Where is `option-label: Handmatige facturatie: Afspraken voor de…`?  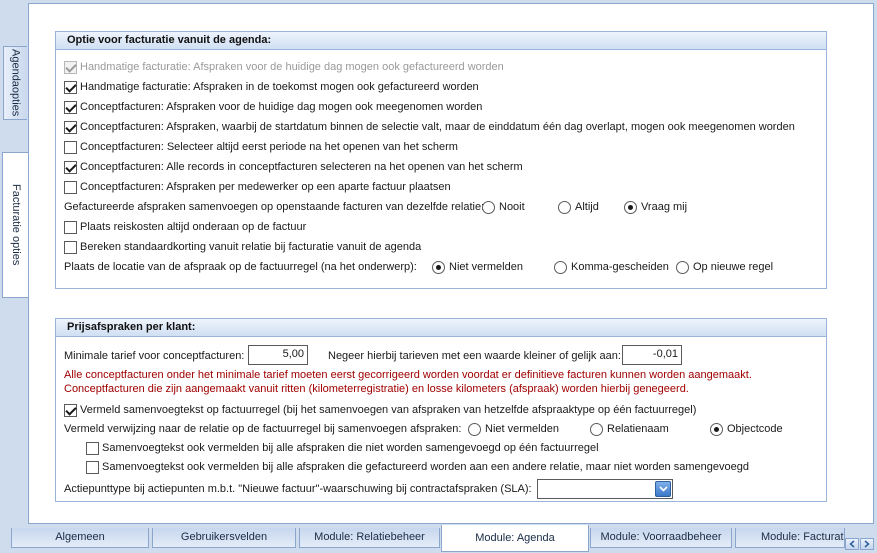 option-label: Handmatige facturatie: Afspraken voor de… is located at coordinates (292, 67).